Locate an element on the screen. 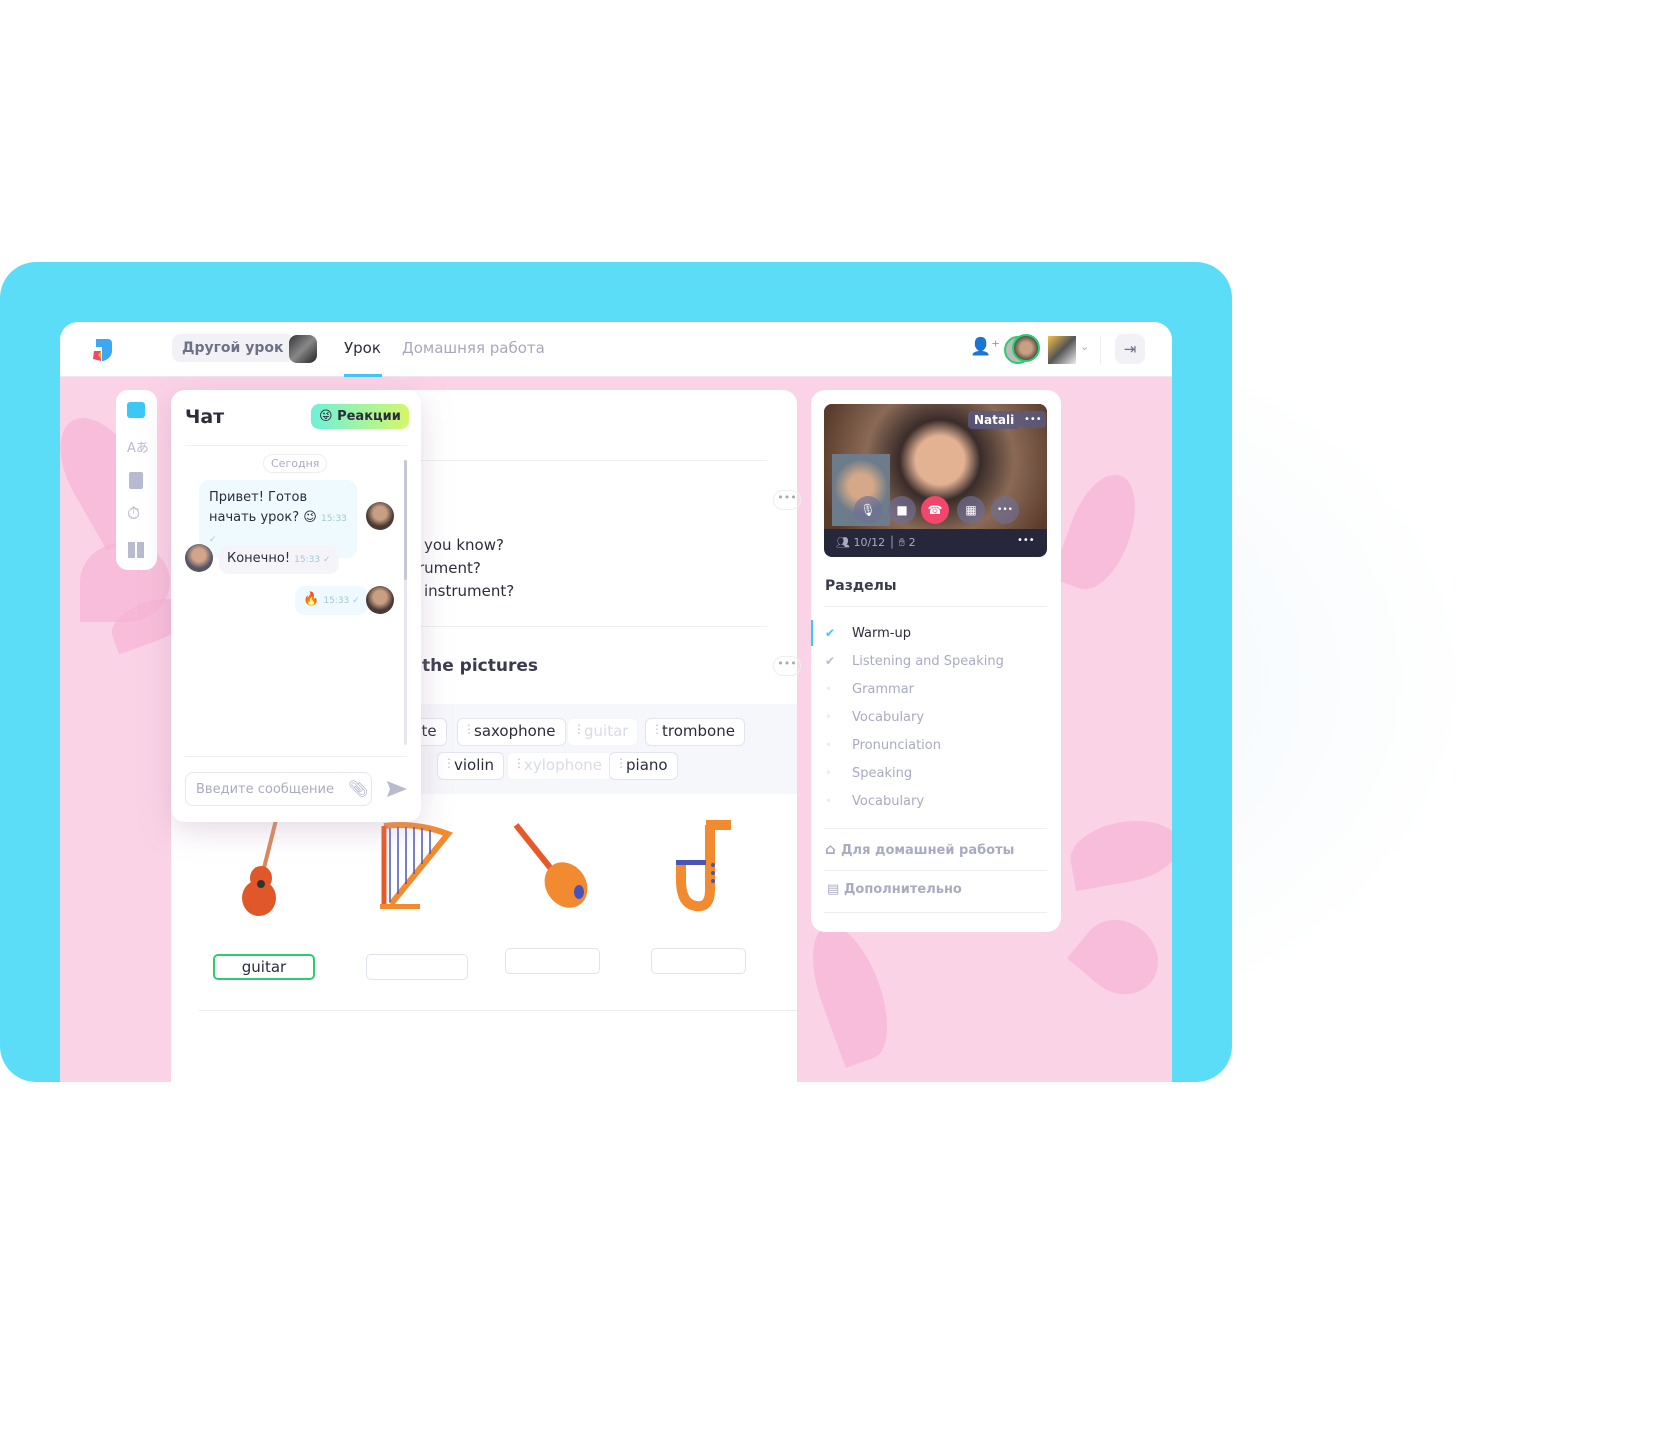  word-chip: trombone is located at coordinates (695, 732).